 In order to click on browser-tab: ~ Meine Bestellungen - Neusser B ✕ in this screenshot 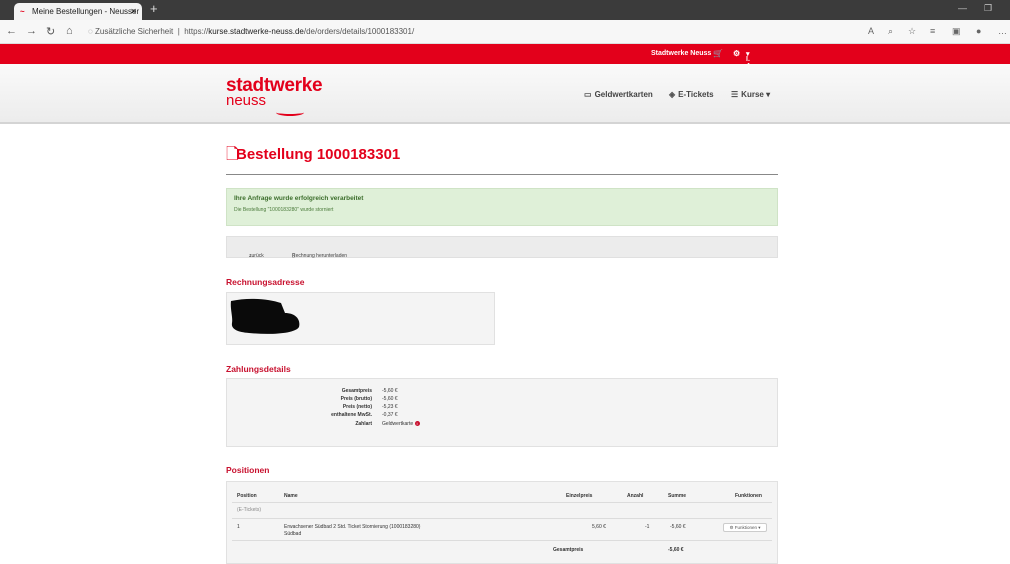, I will do `click(78, 11)`.